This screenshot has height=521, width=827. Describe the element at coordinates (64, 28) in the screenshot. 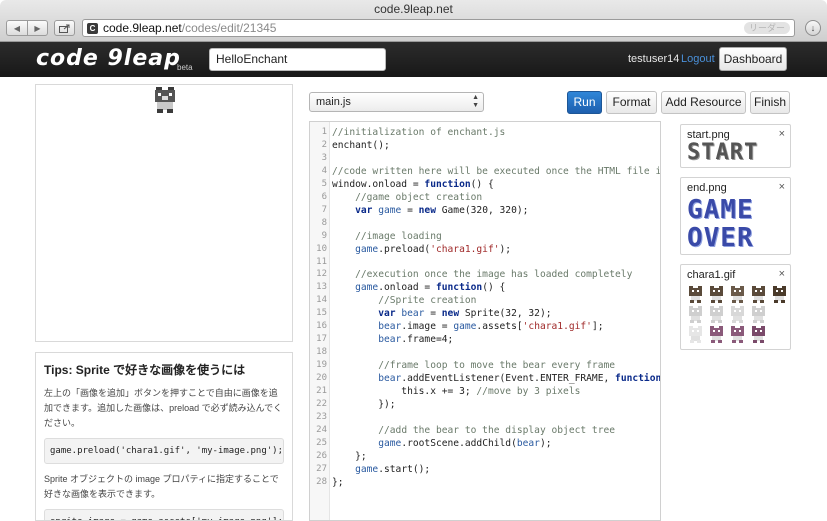

I see `share-button` at that location.